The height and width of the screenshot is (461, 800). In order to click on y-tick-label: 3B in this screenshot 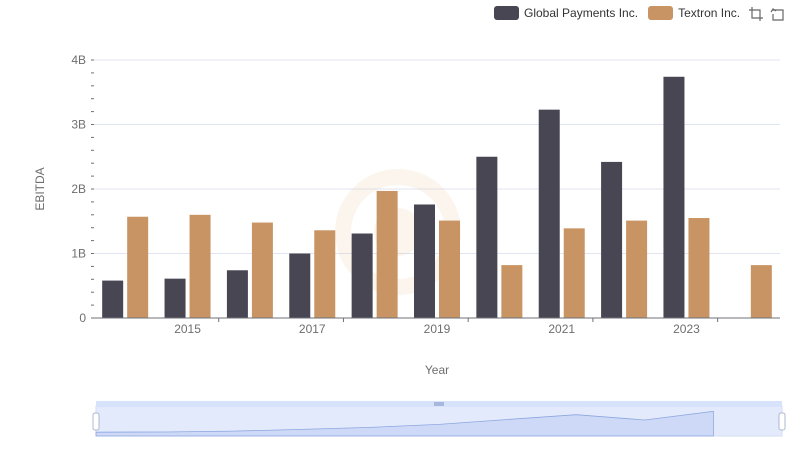, I will do `click(78, 125)`.